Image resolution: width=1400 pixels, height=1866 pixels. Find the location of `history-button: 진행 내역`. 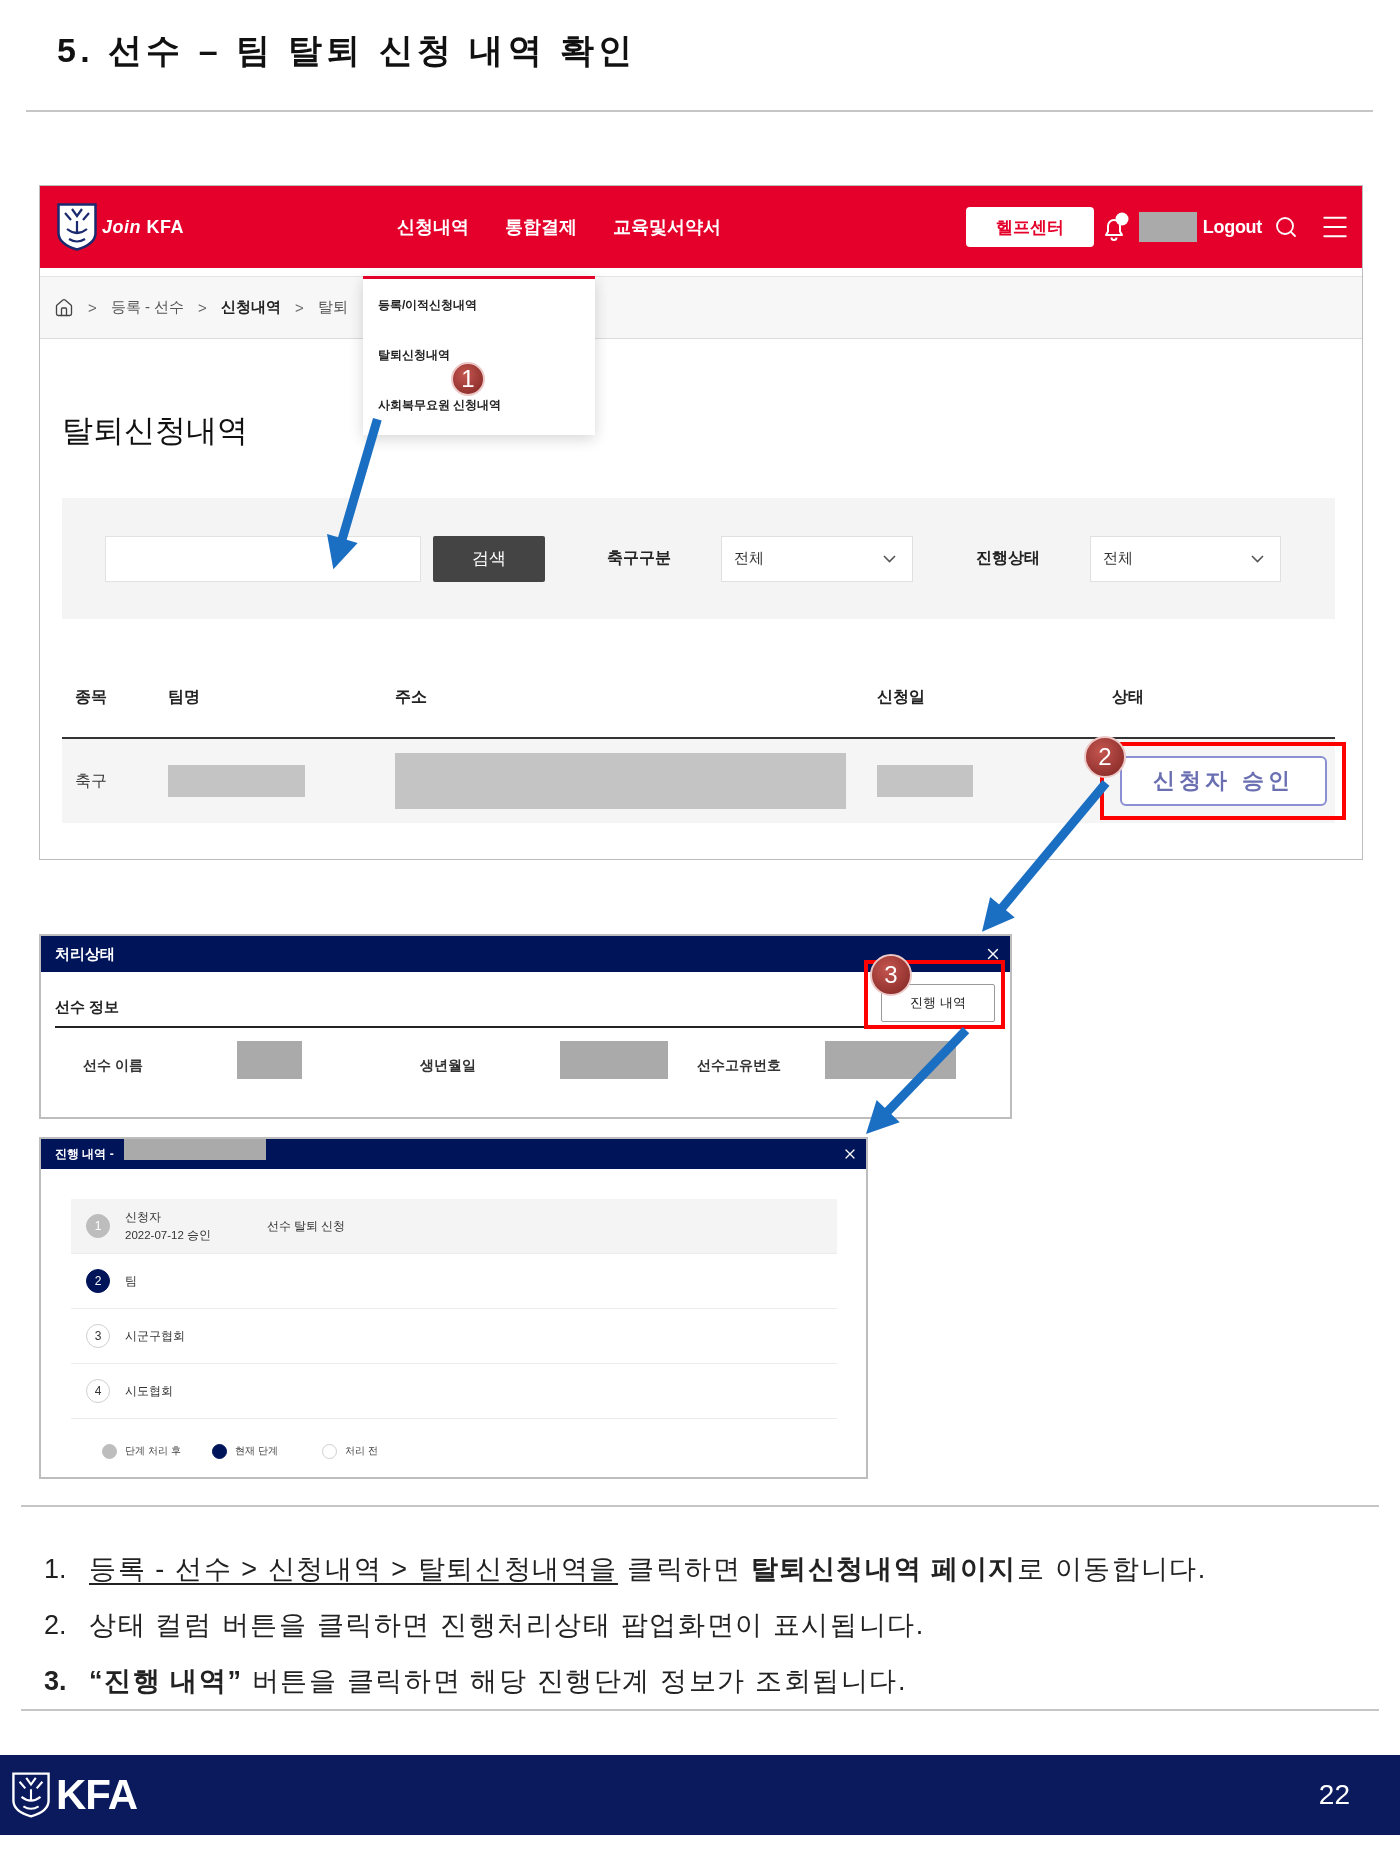

history-button: 진행 내역 is located at coordinates (938, 1003).